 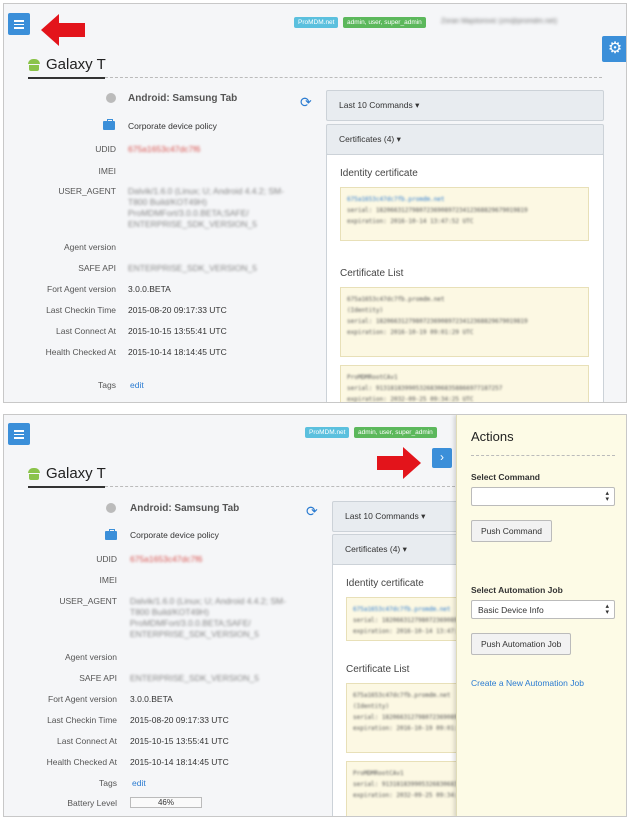 I want to click on create-job-link: Create a New Automation Job, so click(x=527, y=683).